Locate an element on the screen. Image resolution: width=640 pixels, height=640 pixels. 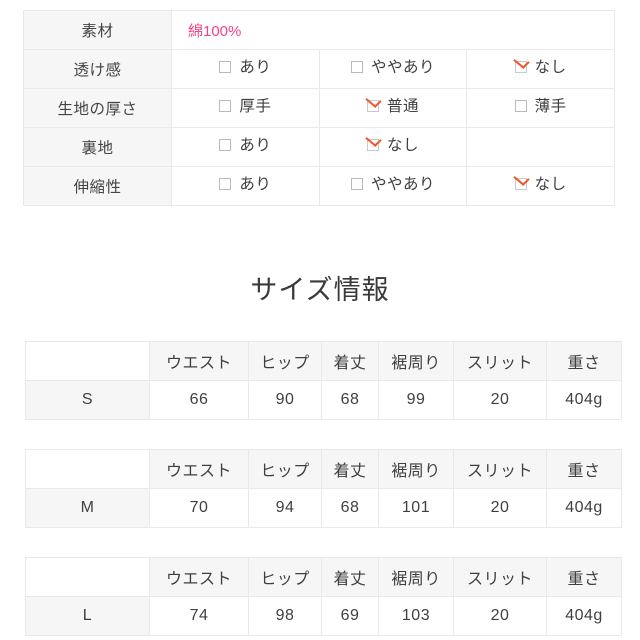
table-row: L 74 98 69 103 20 404g is located at coordinates (323, 616).